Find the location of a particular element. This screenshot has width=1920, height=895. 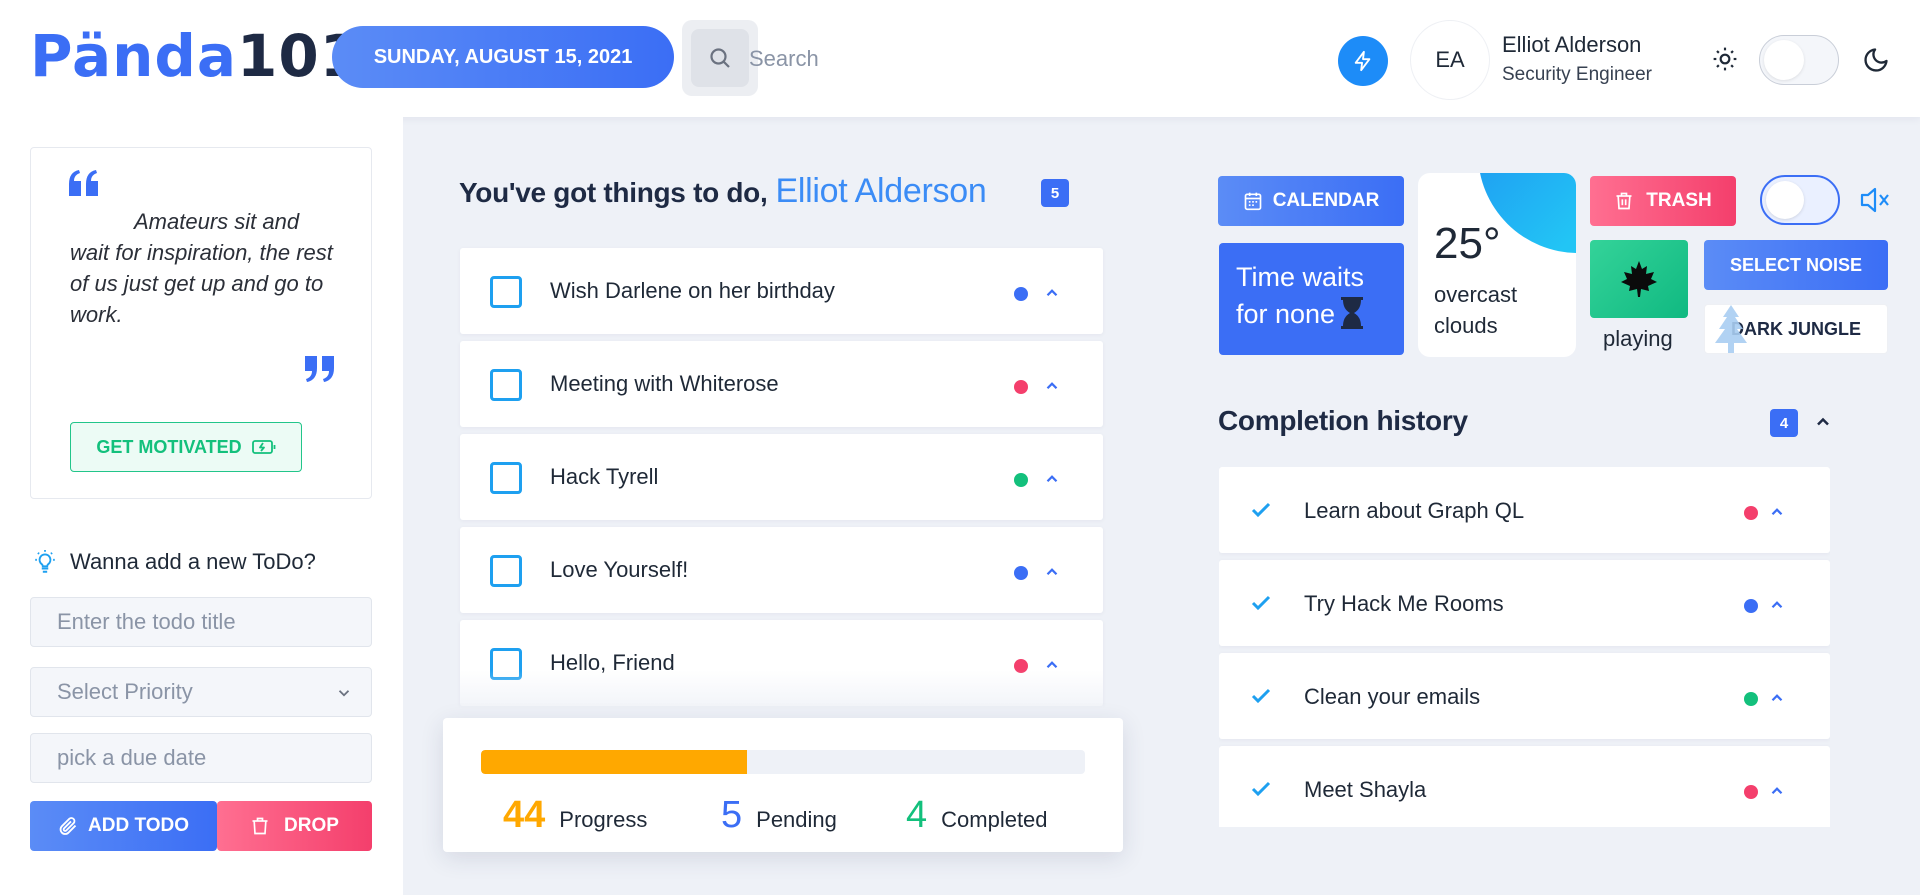

notifications-button is located at coordinates (1363, 61).